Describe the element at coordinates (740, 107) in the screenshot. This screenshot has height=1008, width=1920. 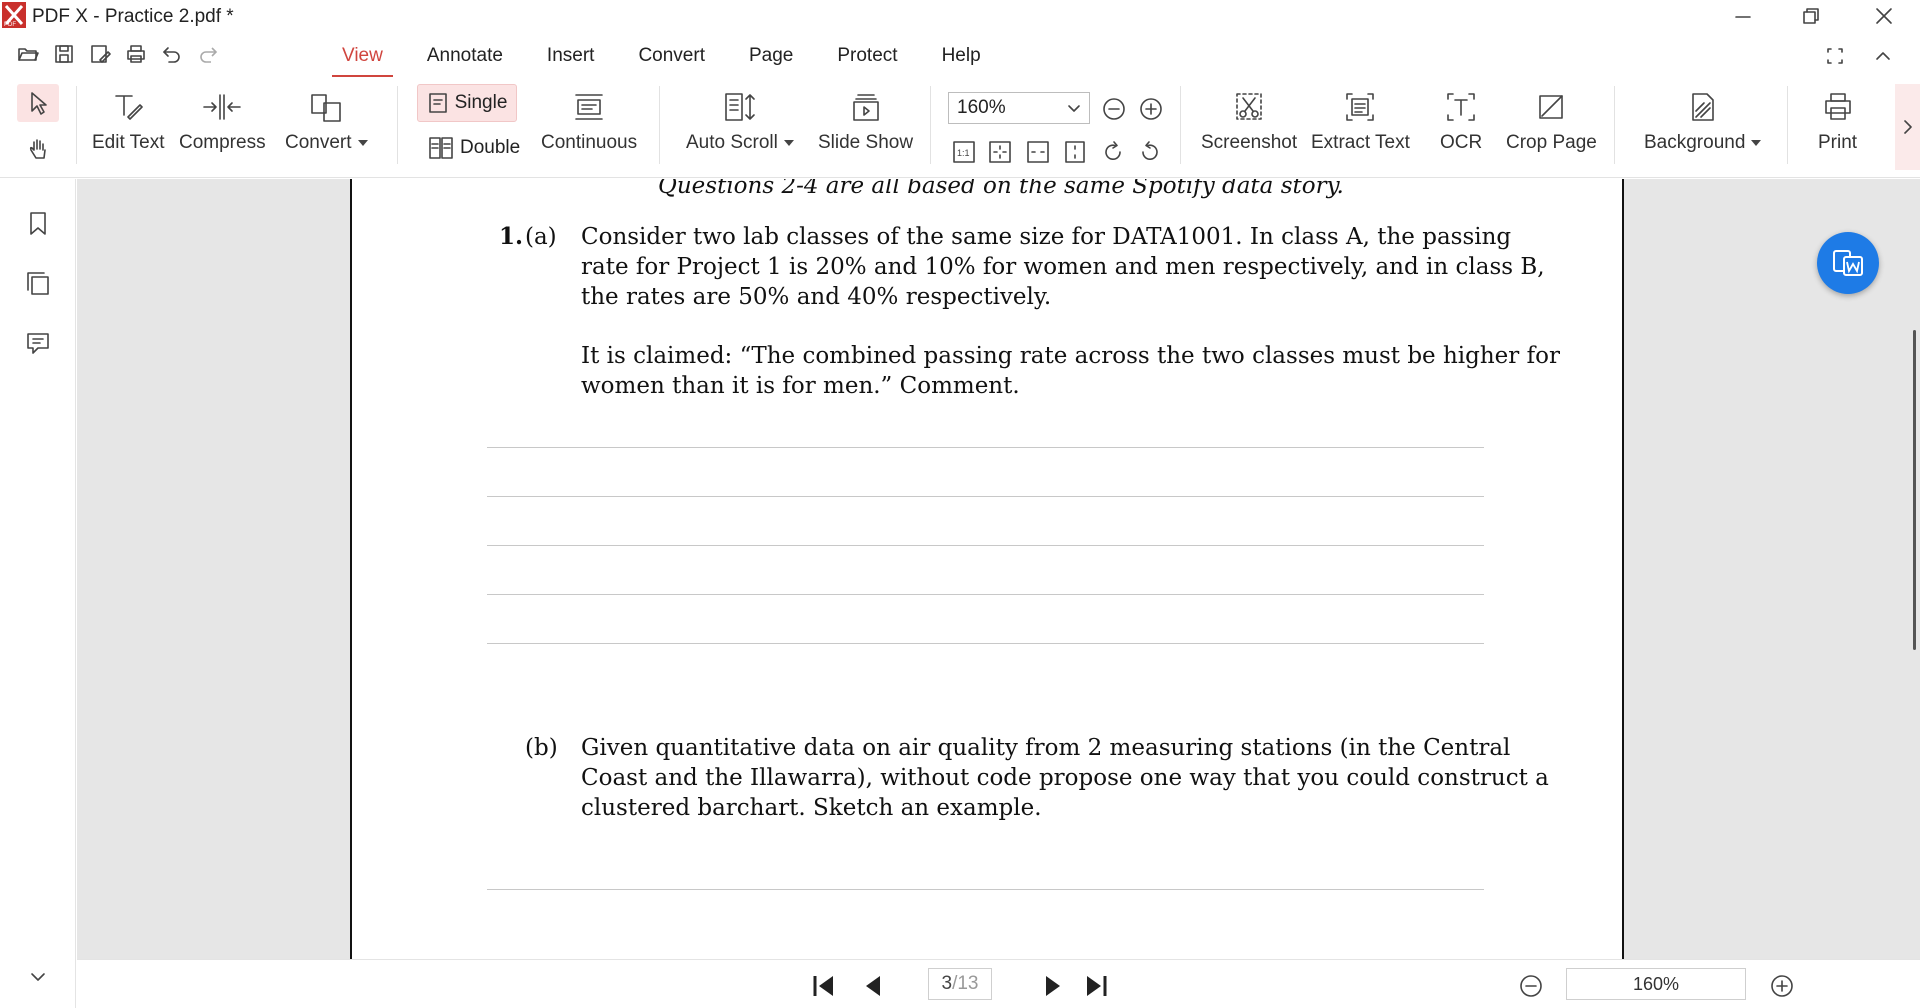
I see `auto-scroll-icon` at that location.